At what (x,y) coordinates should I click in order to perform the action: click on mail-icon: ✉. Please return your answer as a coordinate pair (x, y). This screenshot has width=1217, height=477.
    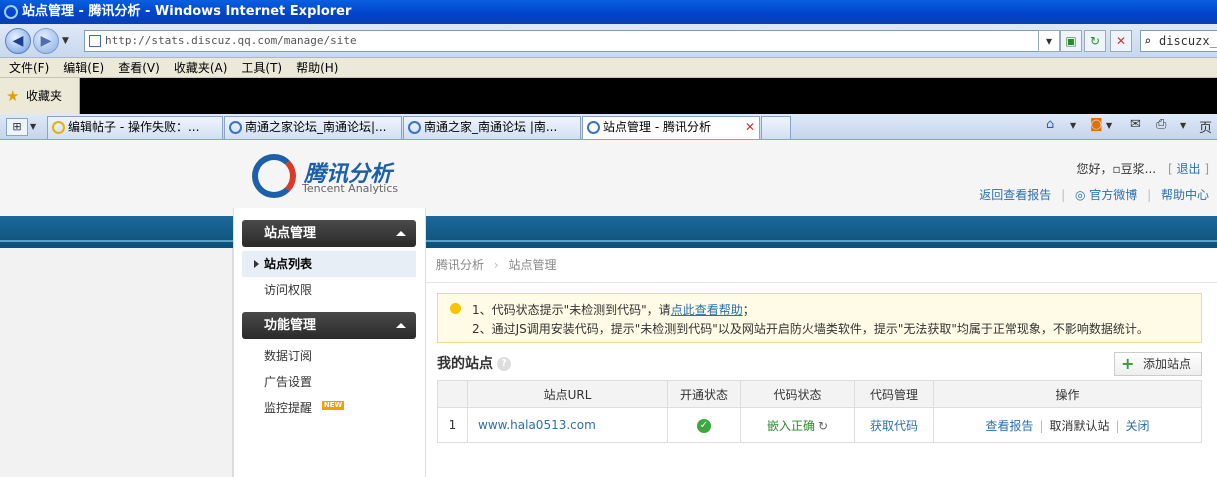
    Looking at the image, I should click on (1135, 124).